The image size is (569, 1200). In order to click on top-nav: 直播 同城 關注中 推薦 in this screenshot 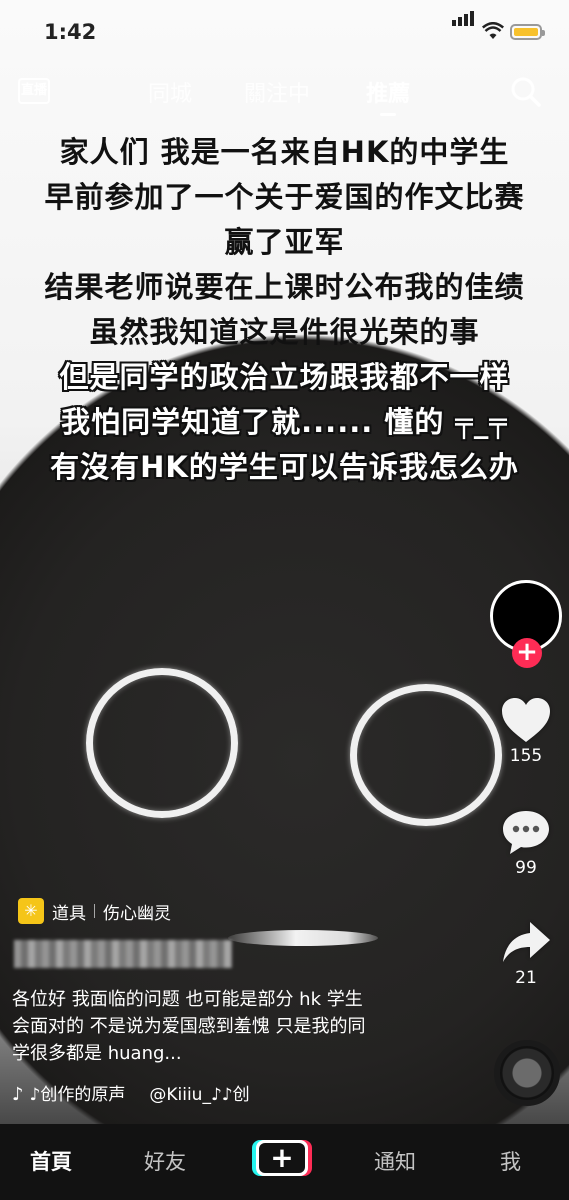, I will do `click(284, 93)`.